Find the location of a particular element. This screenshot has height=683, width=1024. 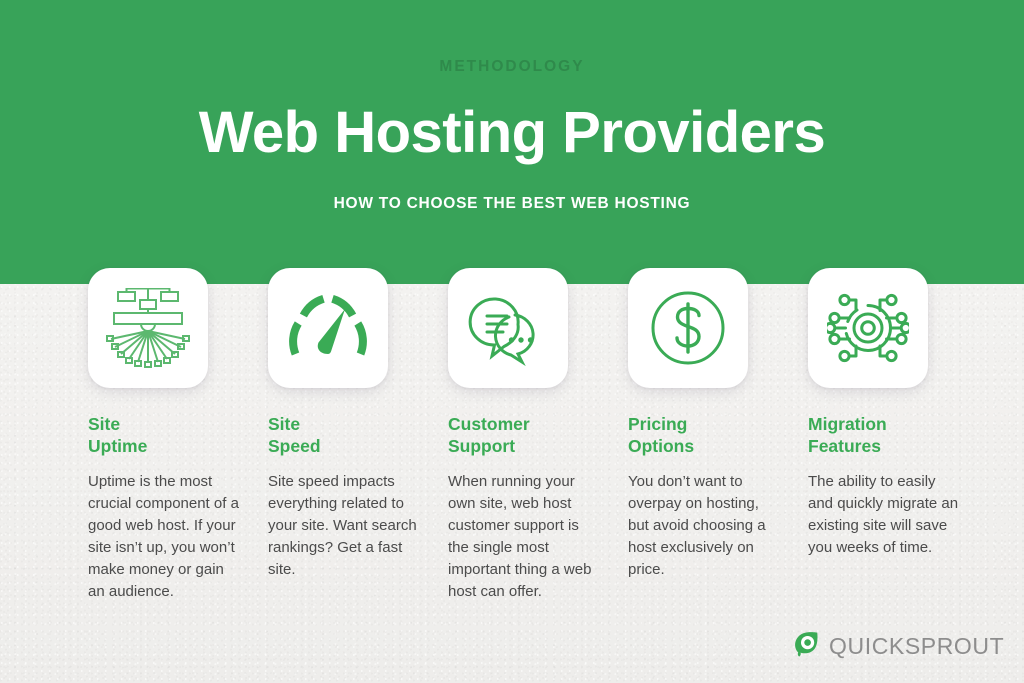

icon-card-site-speed is located at coordinates (328, 328).